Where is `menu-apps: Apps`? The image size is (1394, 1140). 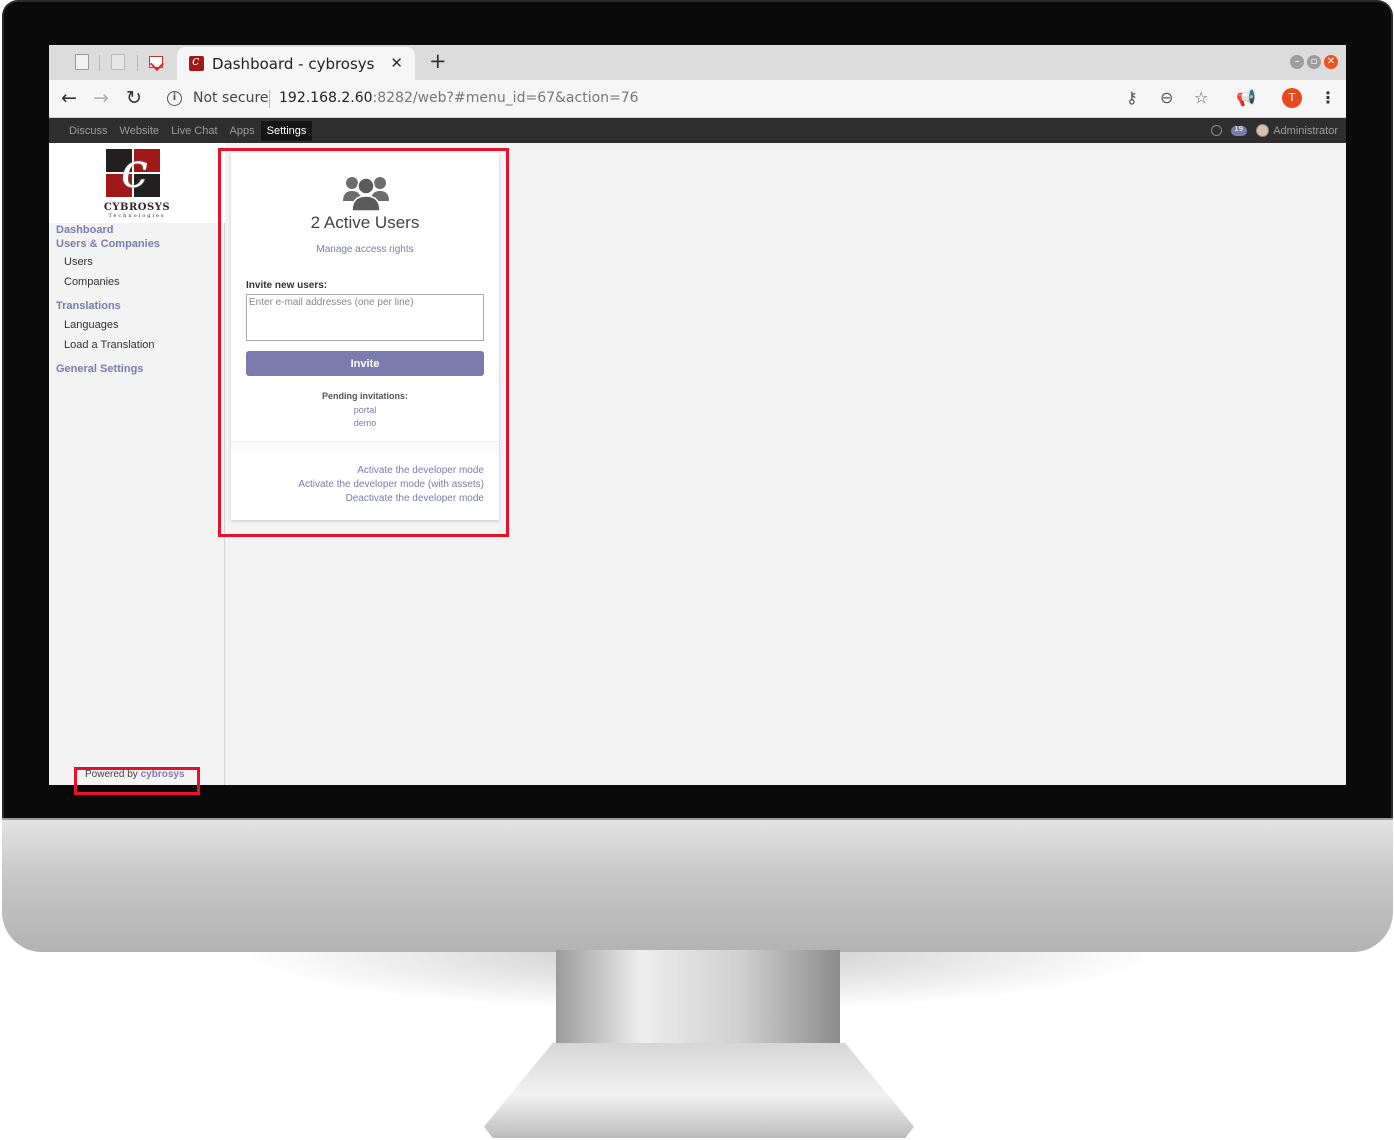
menu-apps: Apps is located at coordinates (242, 131).